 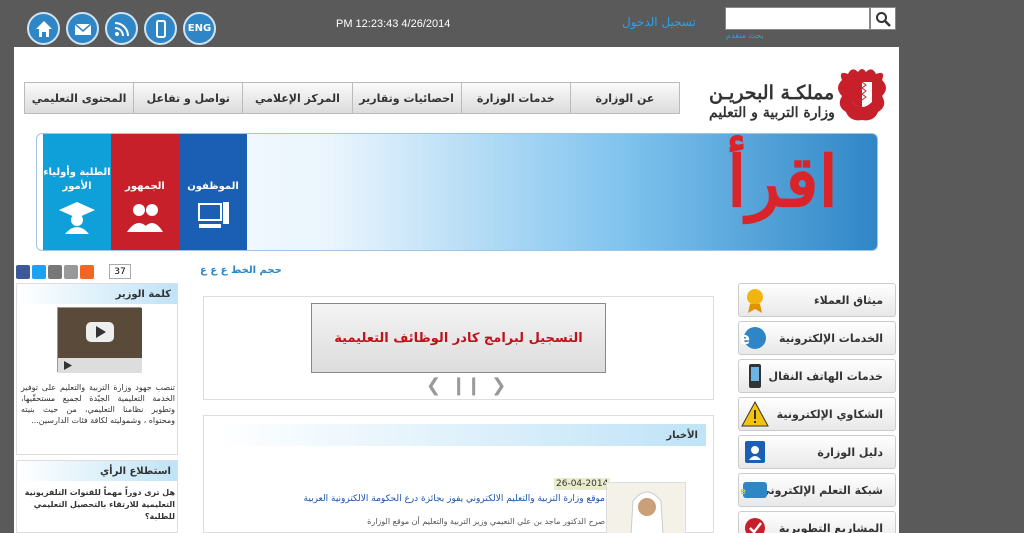 I want to click on eng-label: ENG, so click(x=199, y=28).